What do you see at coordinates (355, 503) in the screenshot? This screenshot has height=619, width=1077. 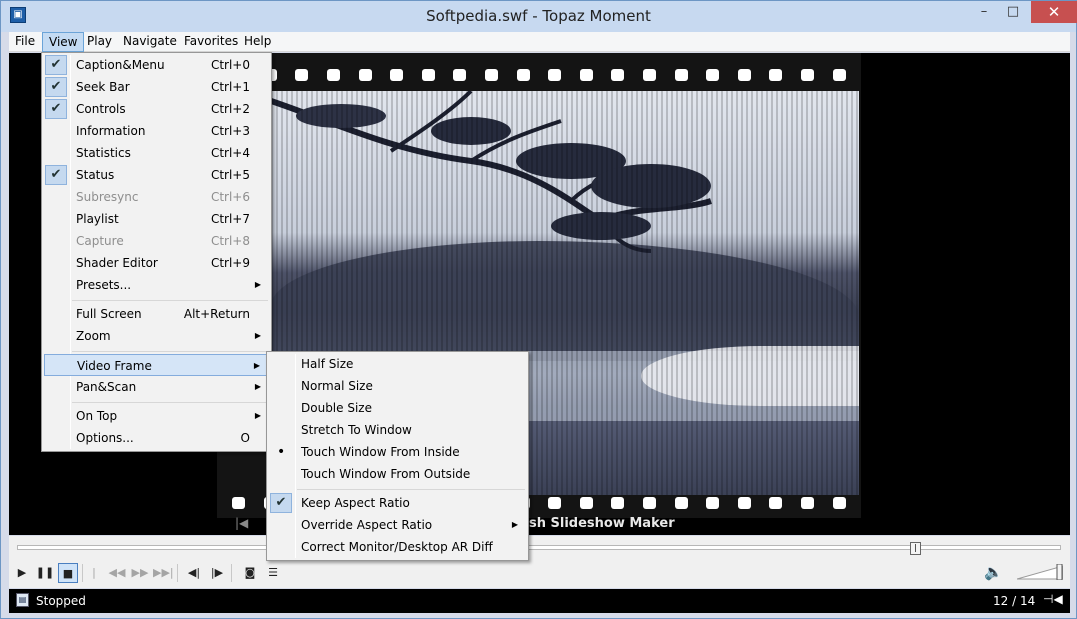 I see `menu-item-label: Keep Aspect Ratio` at bounding box center [355, 503].